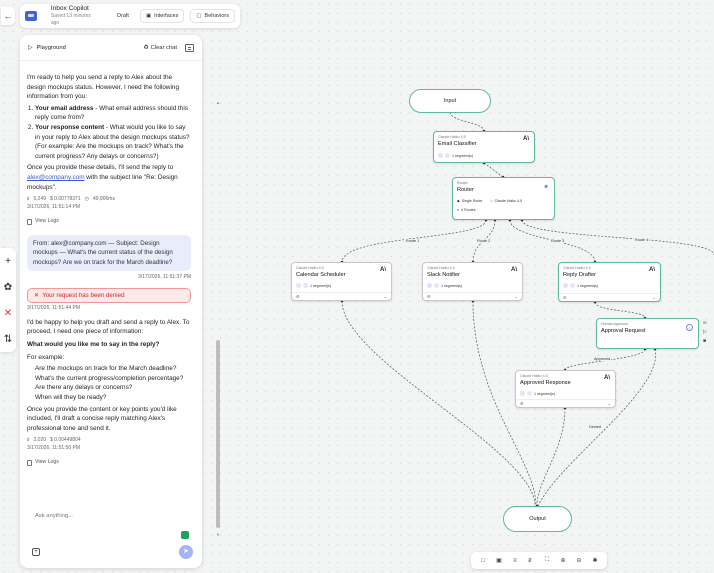 Image resolution: width=714 pixels, height=573 pixels. I want to click on user-message-timestamp: 3/17/2026, 11:51:37 PM, so click(164, 277).